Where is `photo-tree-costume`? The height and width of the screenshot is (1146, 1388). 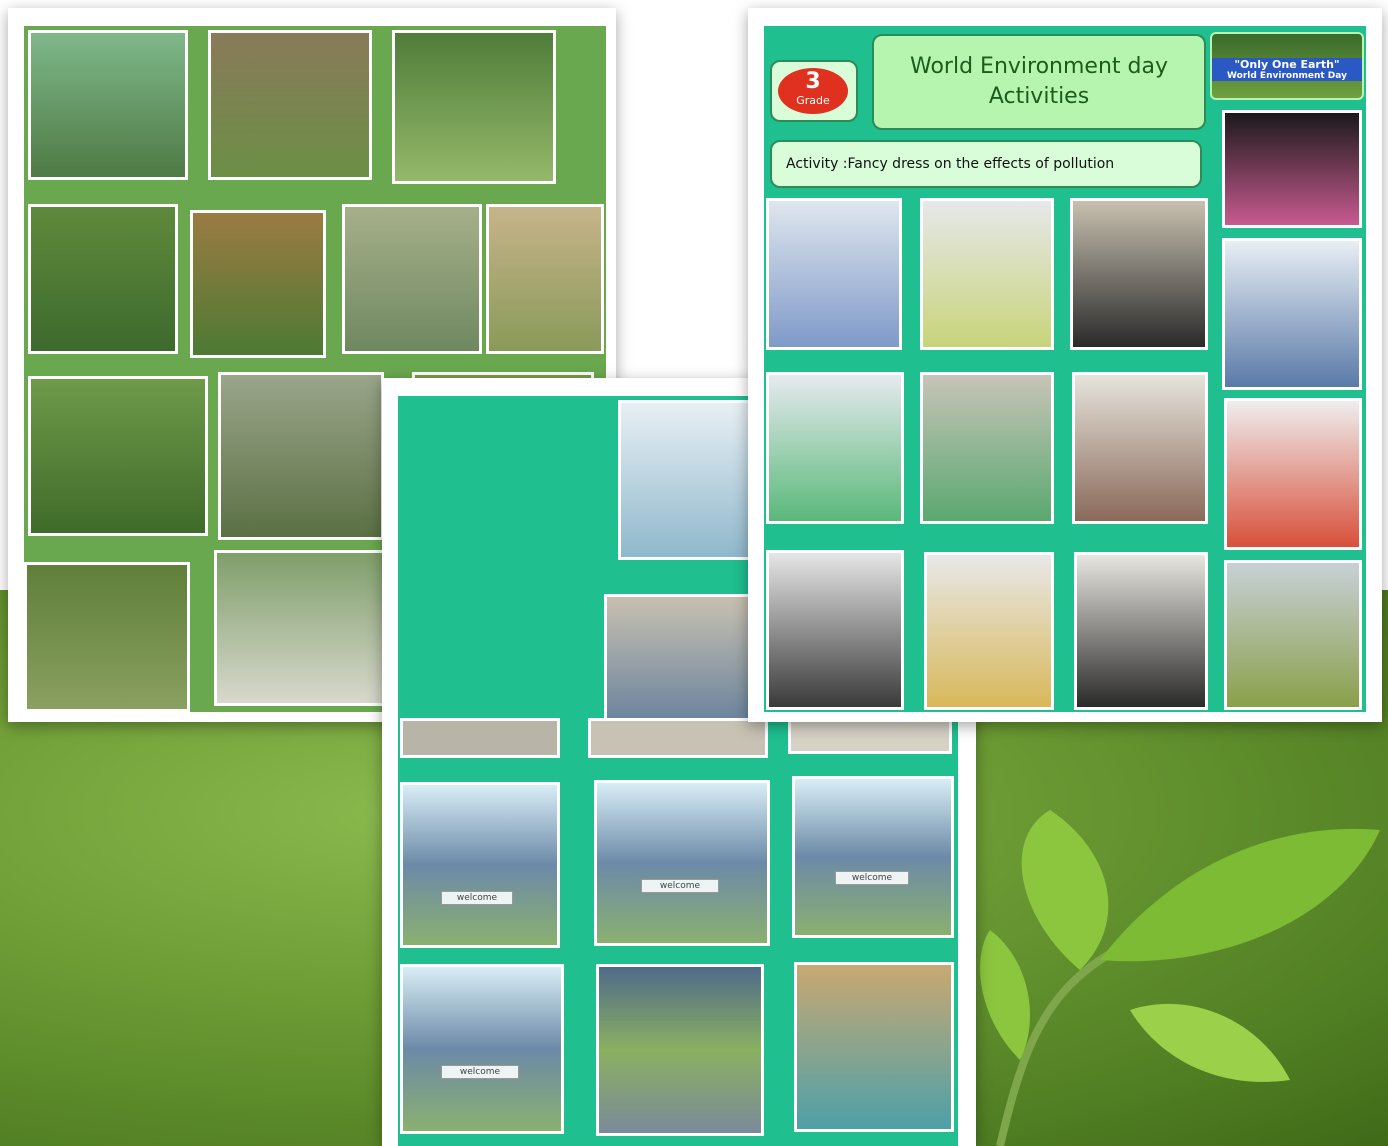 photo-tree-costume is located at coordinates (874, 1047).